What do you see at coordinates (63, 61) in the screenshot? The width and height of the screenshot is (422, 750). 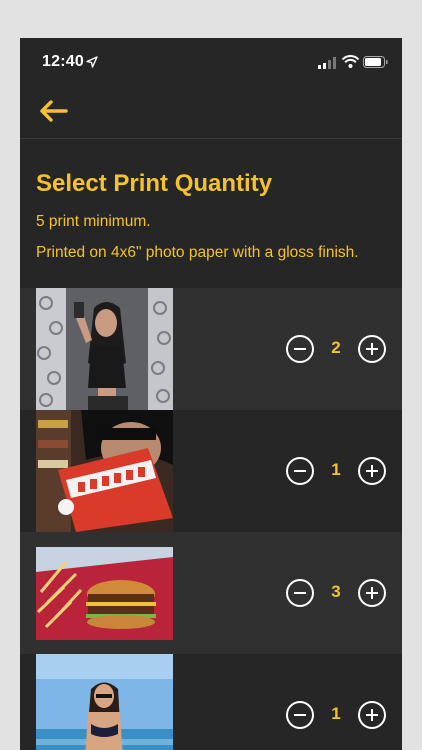 I see `status-time: 12:40` at bounding box center [63, 61].